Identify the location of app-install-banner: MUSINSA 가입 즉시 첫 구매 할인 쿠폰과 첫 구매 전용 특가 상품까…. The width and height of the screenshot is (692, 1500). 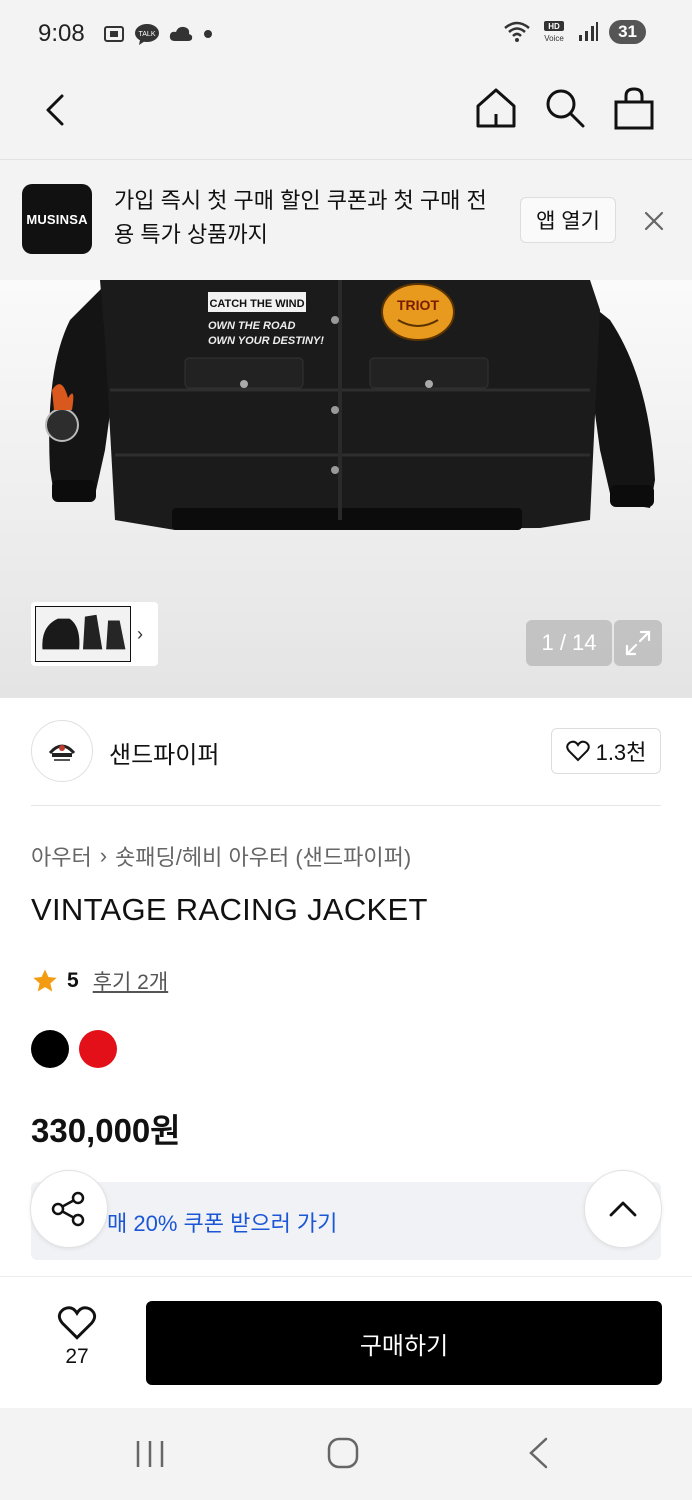
(346, 220).